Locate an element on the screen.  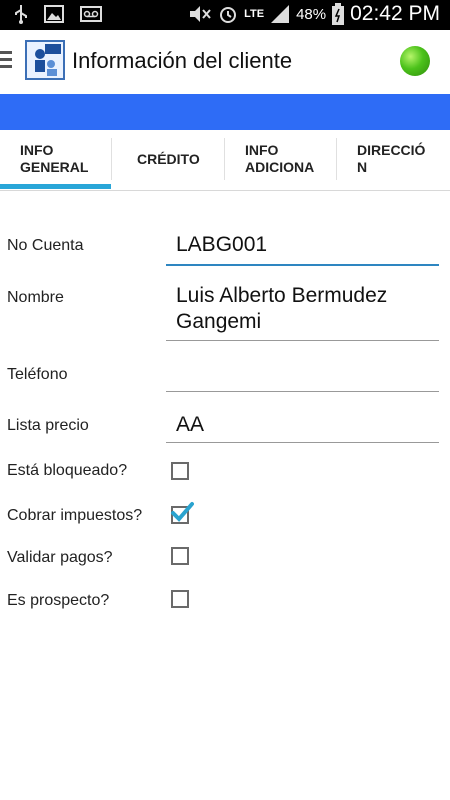
tab-direccion: DIRECCIÓ N is located at coordinates (393, 159).